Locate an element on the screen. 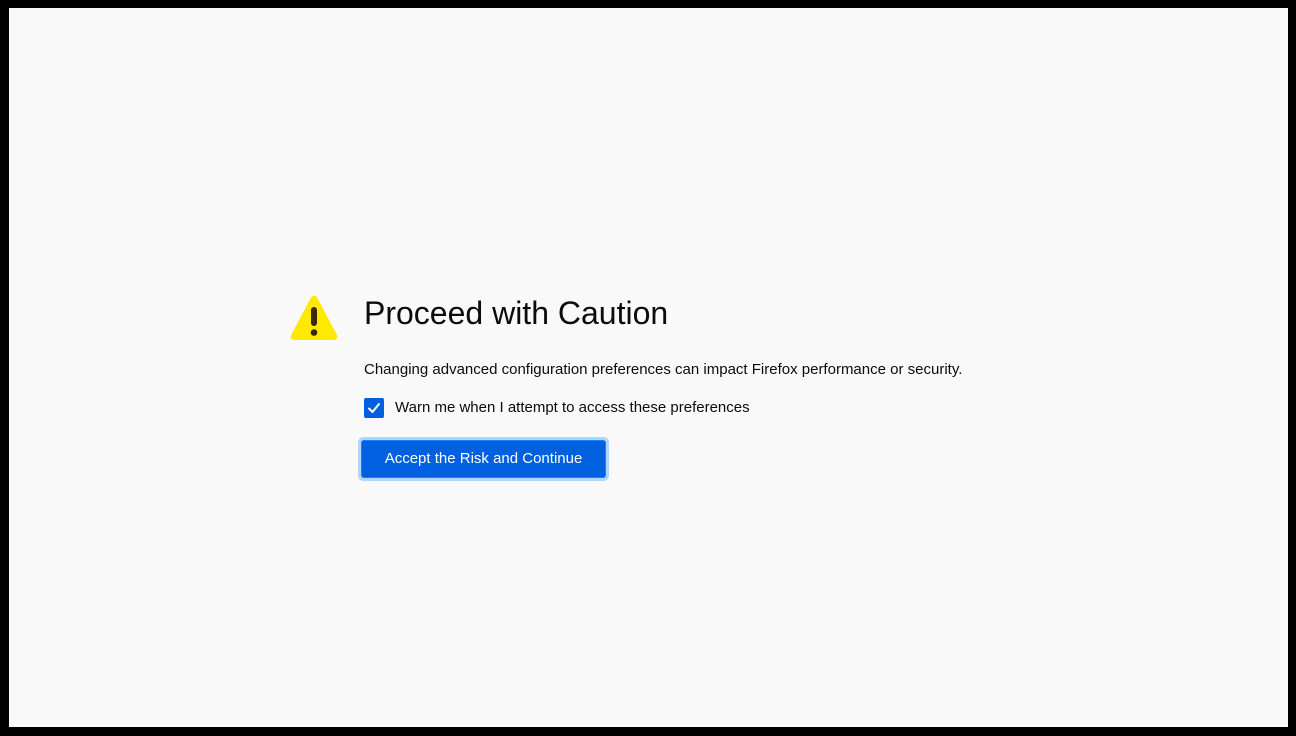 The image size is (1296, 736). warning-triangle-icon is located at coordinates (314, 317).